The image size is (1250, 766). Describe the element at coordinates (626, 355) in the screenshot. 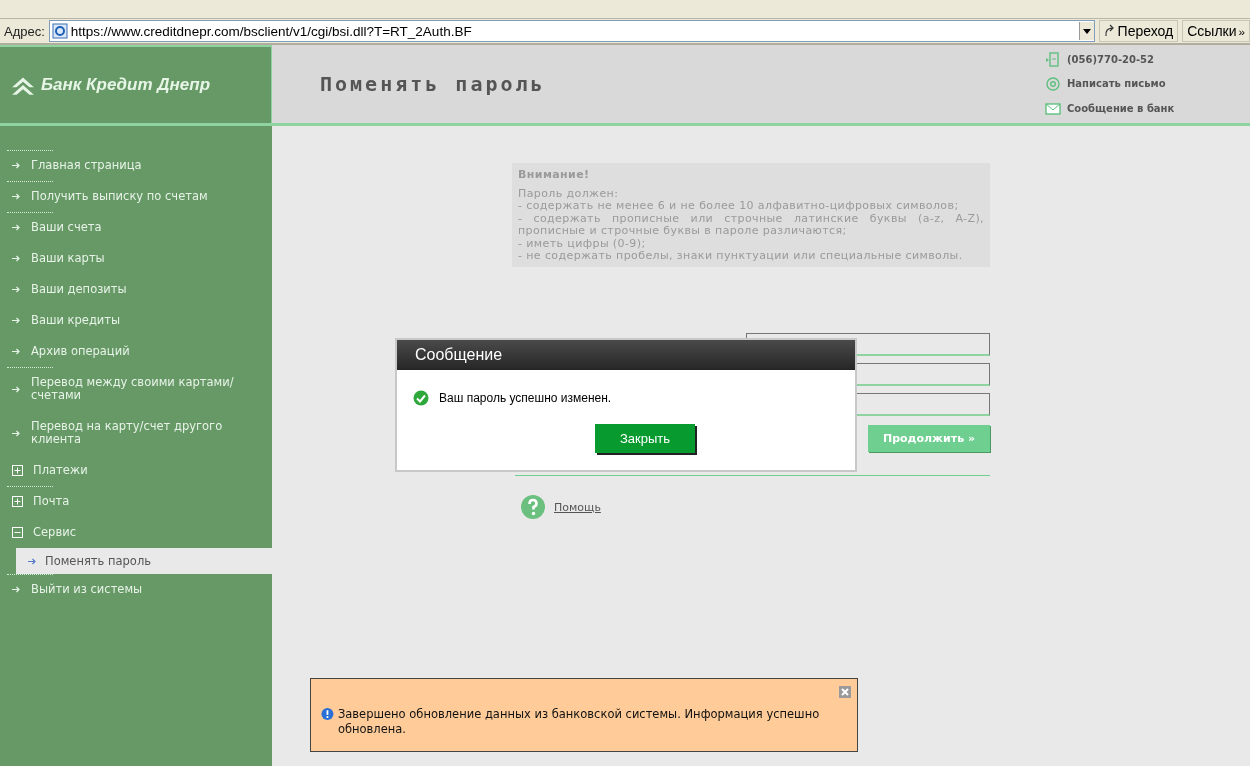

I see `dialog-title: Сообщение` at that location.